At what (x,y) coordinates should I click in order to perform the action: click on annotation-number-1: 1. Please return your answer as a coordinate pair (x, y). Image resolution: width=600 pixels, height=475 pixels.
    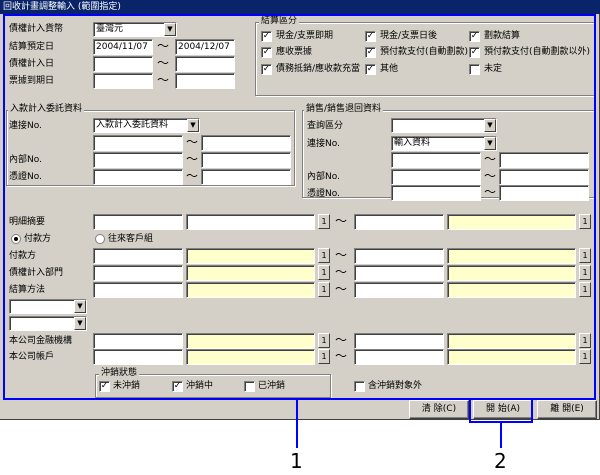
    Looking at the image, I should click on (296, 461).